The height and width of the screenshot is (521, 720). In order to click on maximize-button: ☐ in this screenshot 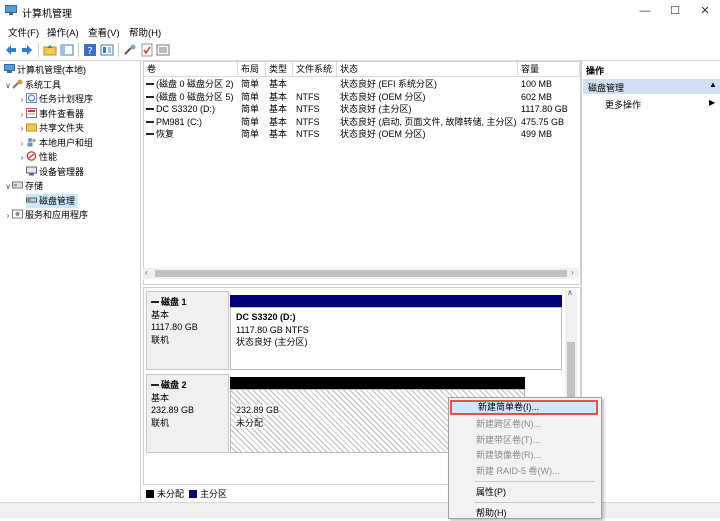, I will do `click(675, 11)`.